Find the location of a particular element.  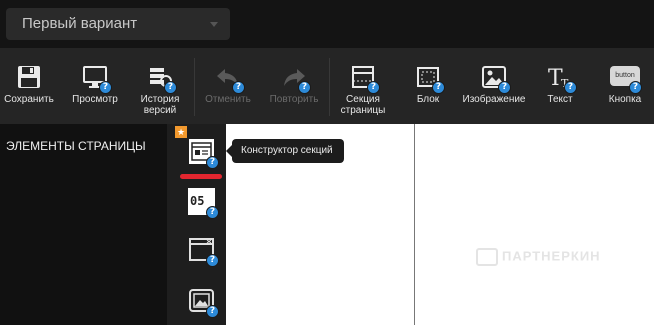

counter-element-button: 05 ? is located at coordinates (203, 203).